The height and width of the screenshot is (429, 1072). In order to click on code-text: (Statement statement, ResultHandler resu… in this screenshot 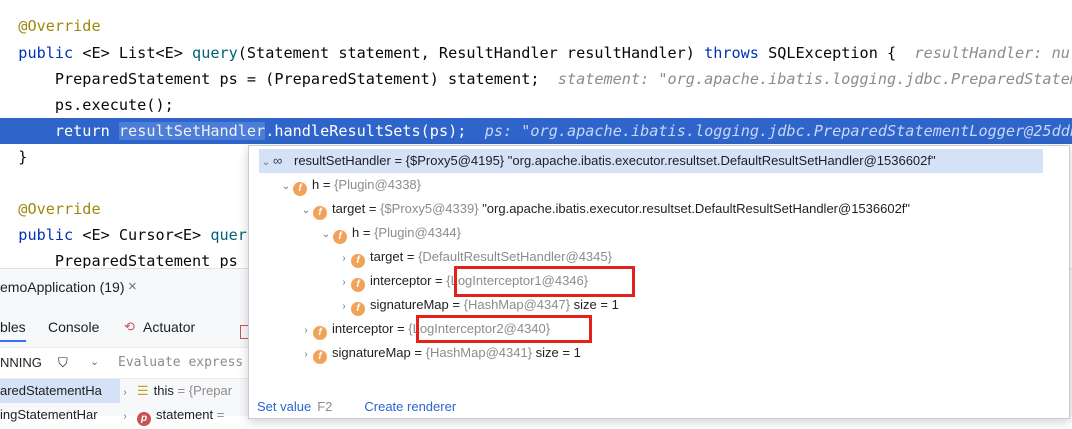, I will do `click(471, 53)`.